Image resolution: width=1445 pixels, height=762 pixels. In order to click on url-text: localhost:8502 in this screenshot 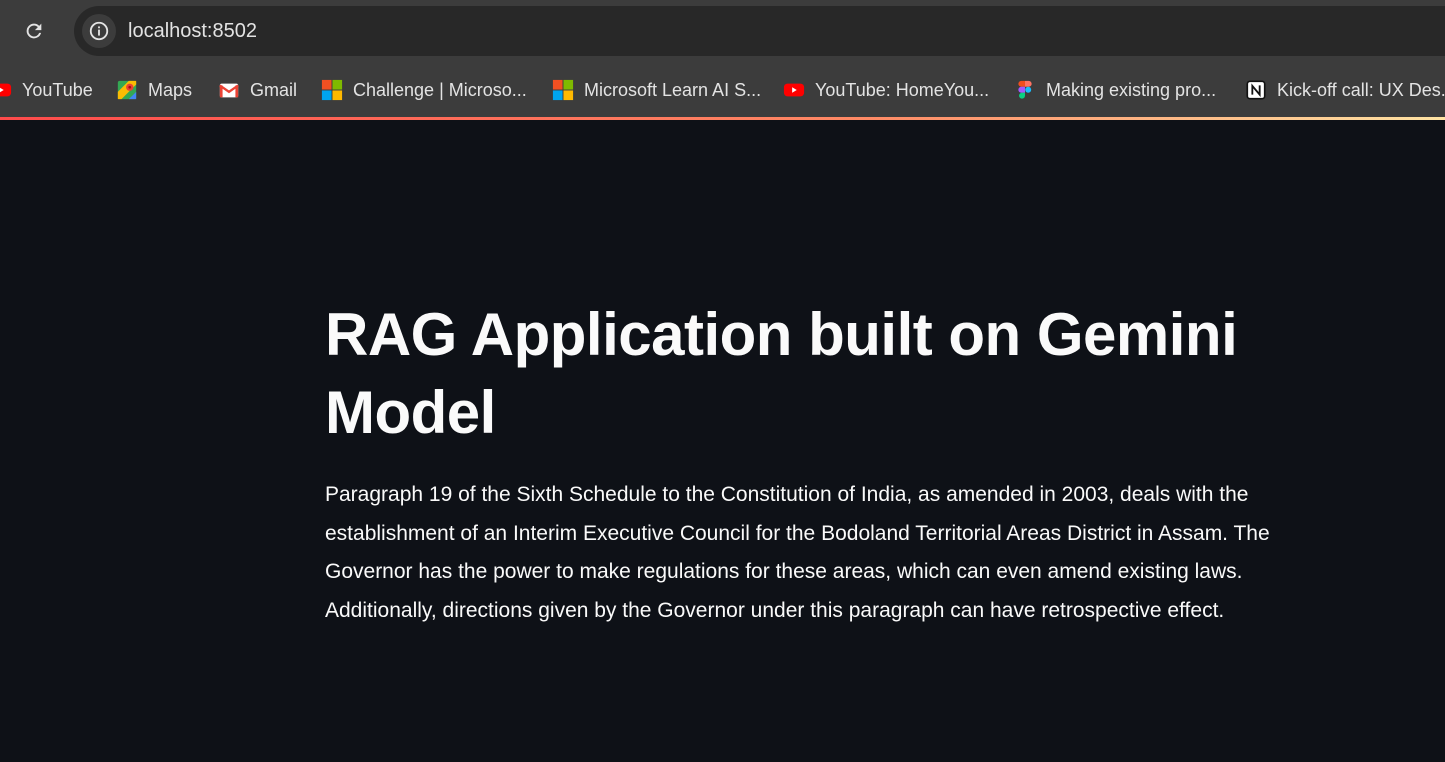, I will do `click(192, 31)`.